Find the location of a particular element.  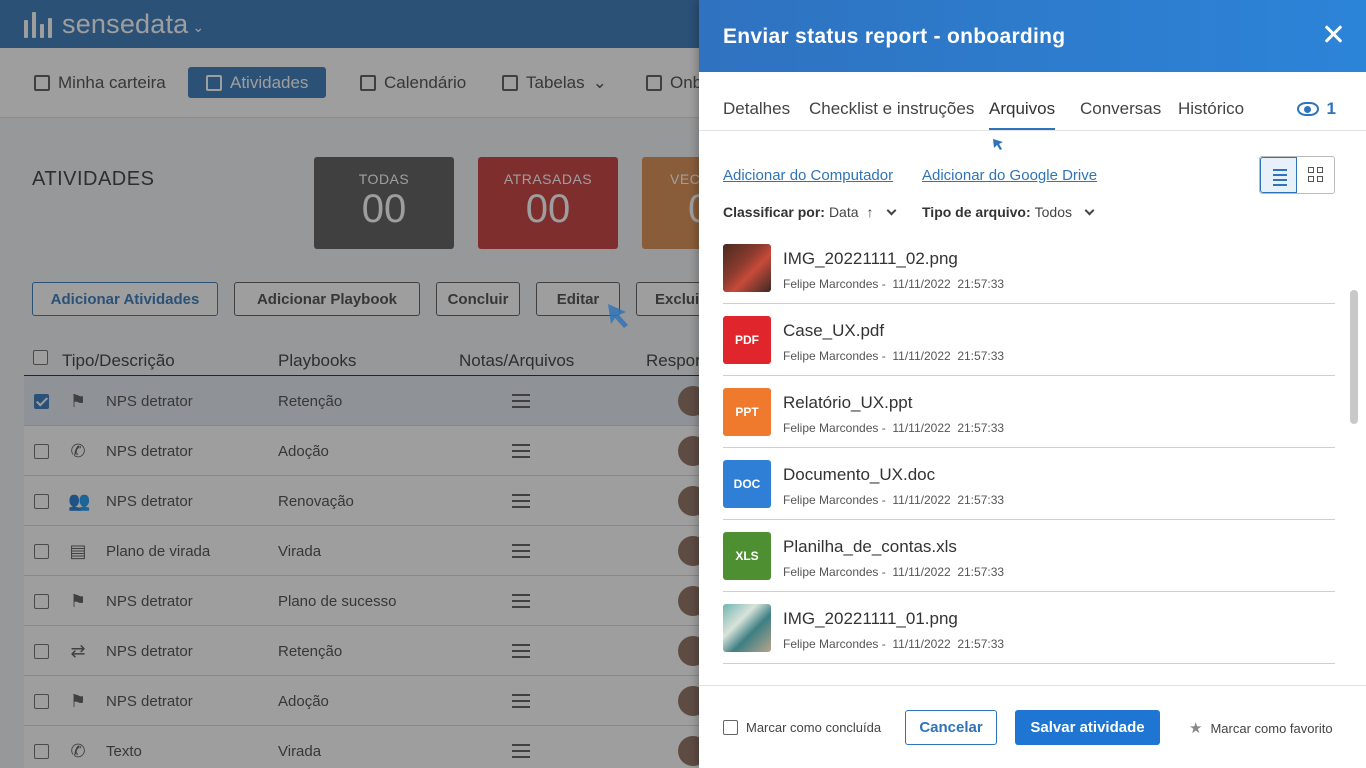

star-icon: ★ is located at coordinates (1196, 728).